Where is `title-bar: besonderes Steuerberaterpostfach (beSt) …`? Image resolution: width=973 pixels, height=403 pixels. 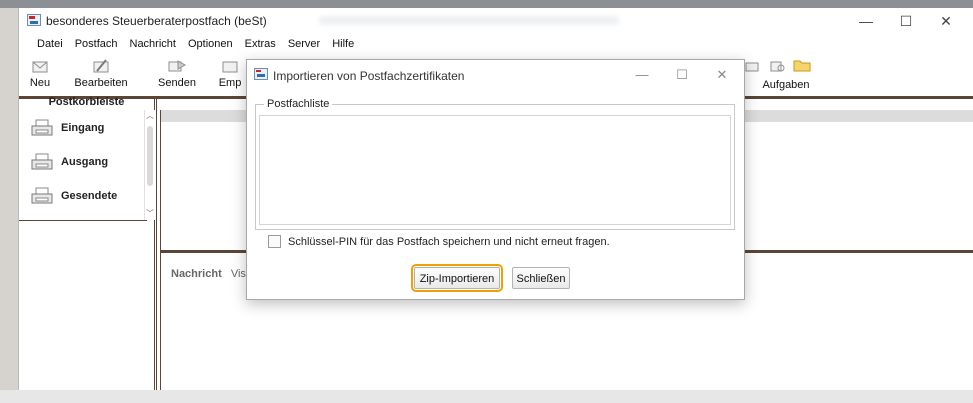 title-bar: besonderes Steuerberaterpostfach (beSt) … is located at coordinates (496, 21).